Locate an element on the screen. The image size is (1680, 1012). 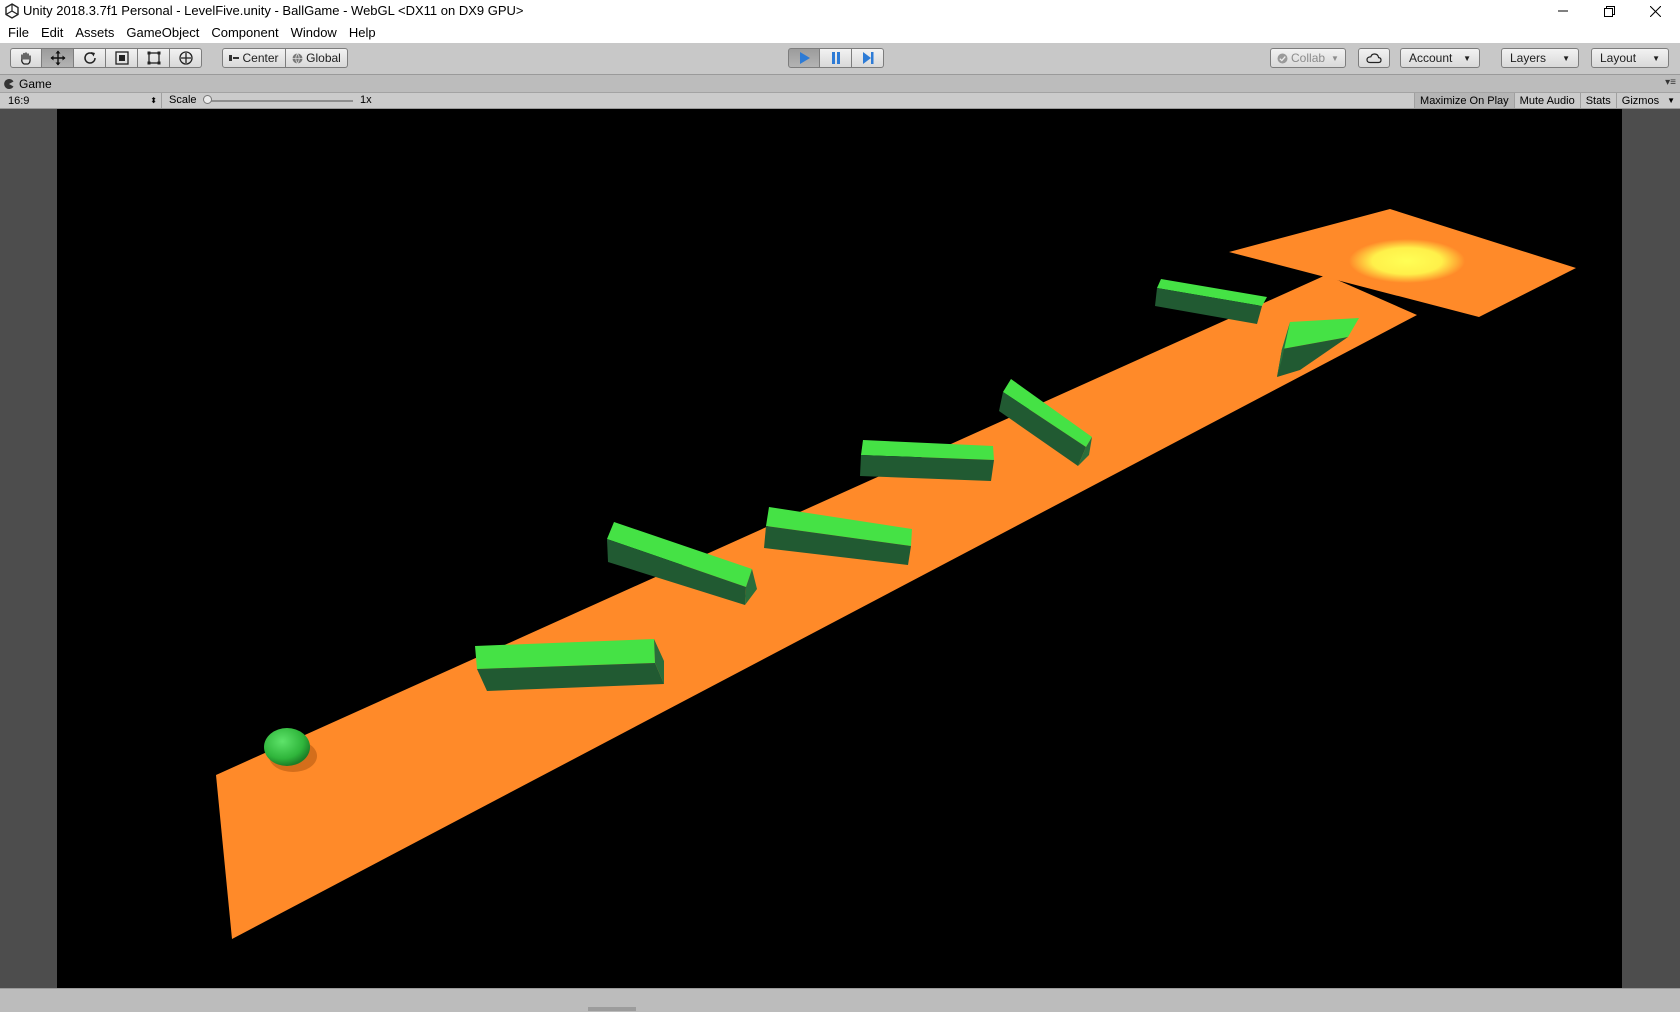
step-icon is located at coordinates (867, 58).